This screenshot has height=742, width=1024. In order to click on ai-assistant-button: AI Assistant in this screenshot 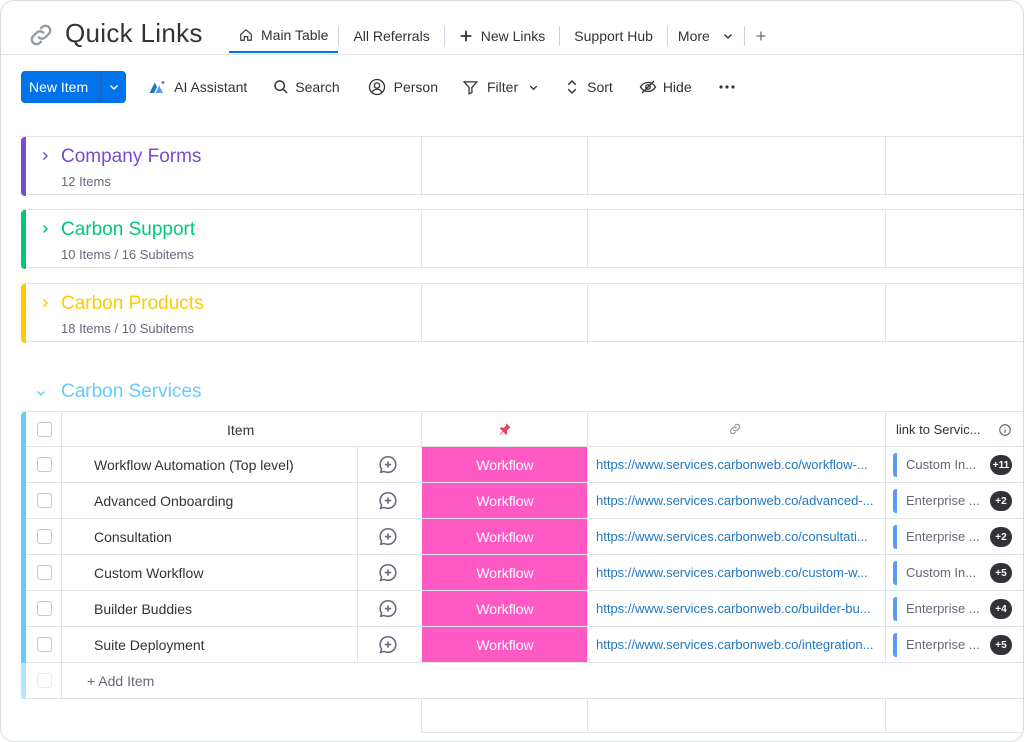, I will do `click(197, 87)`.